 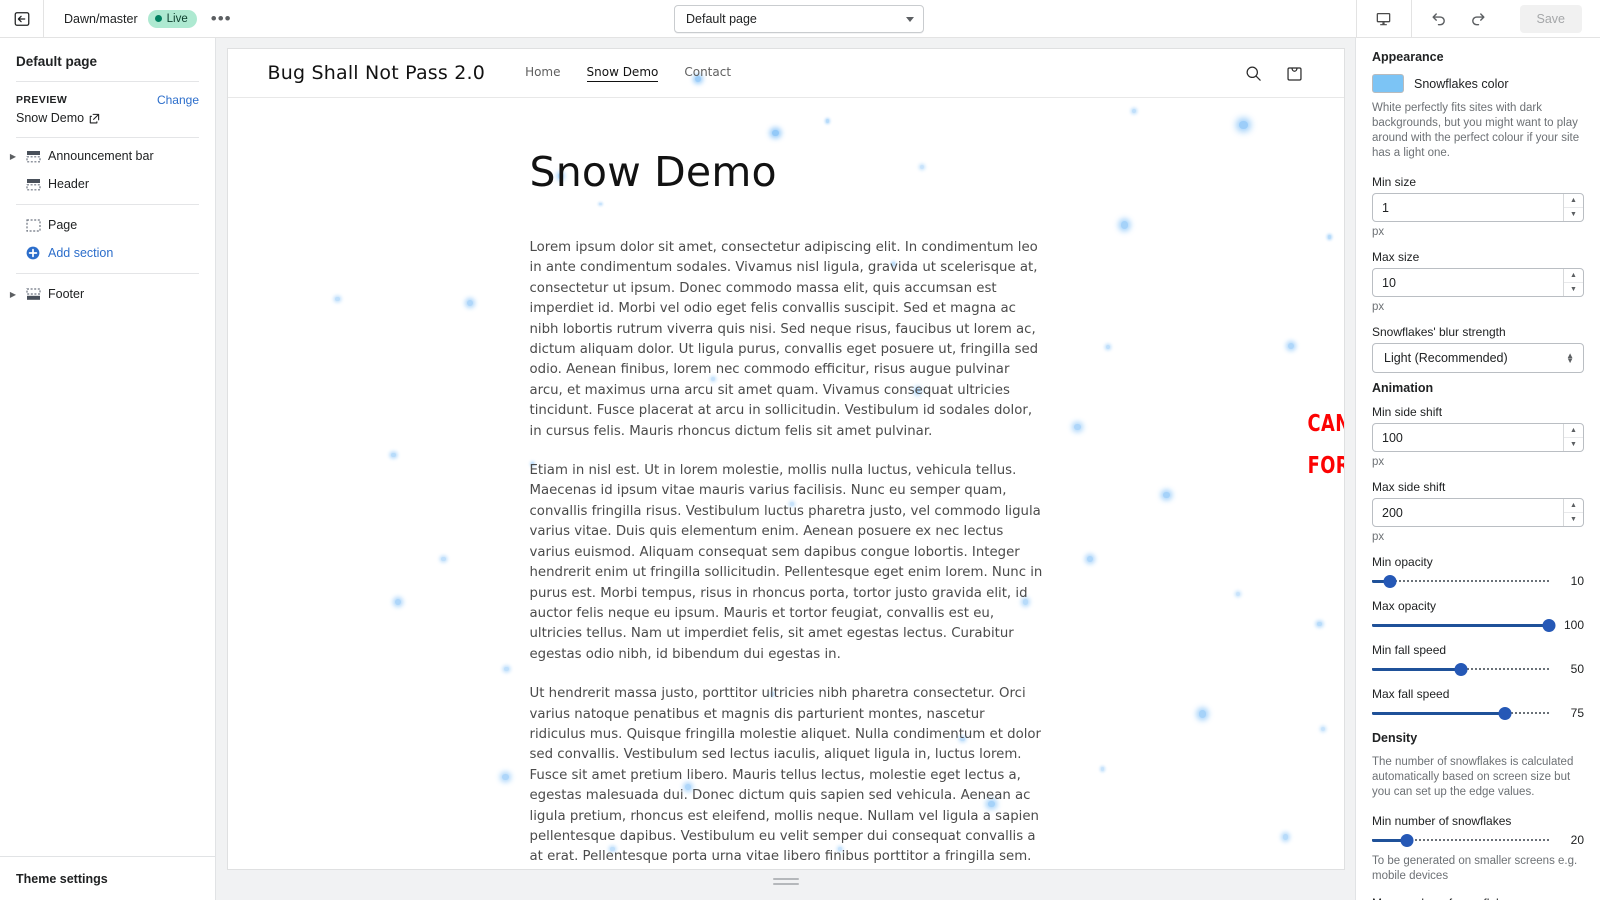 I want to click on sidebar-item-label: Page, so click(x=63, y=225).